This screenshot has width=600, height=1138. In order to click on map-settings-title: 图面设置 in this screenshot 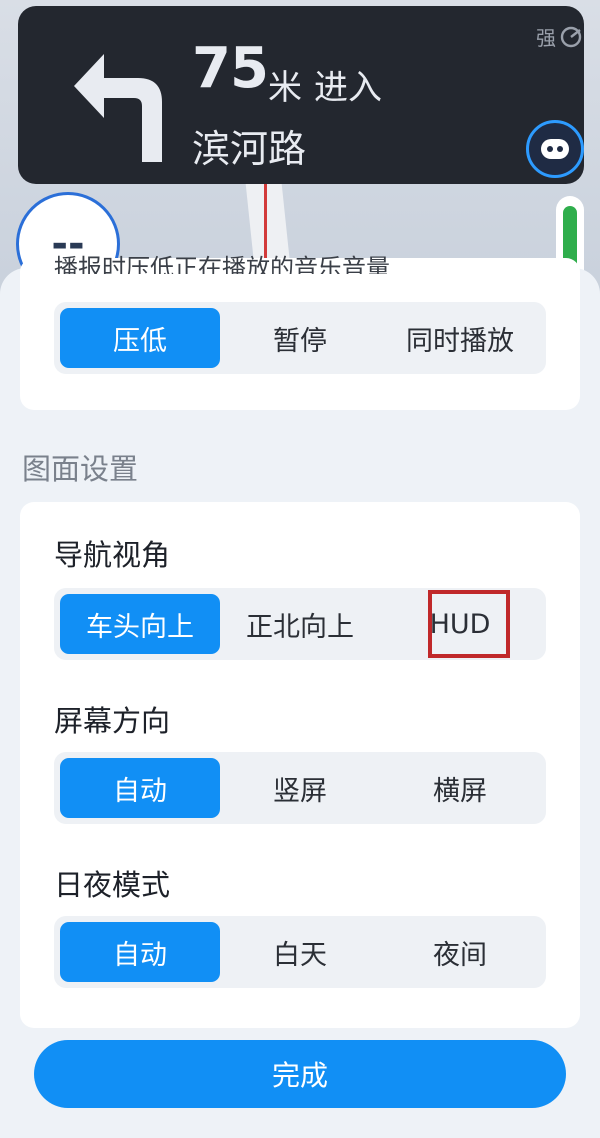, I will do `click(80, 469)`.